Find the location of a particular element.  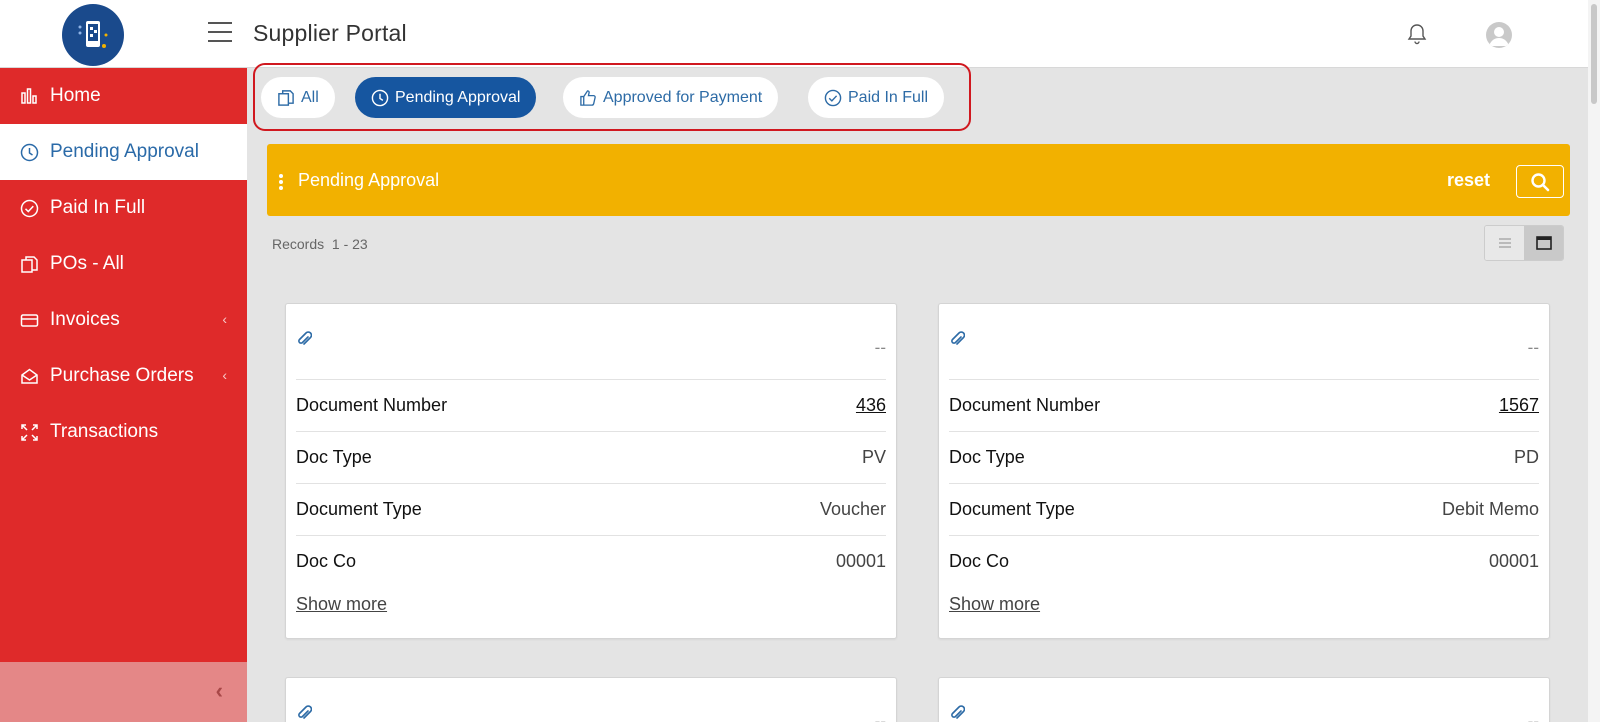

sidebar-item-label: Pending Approval is located at coordinates (124, 151).